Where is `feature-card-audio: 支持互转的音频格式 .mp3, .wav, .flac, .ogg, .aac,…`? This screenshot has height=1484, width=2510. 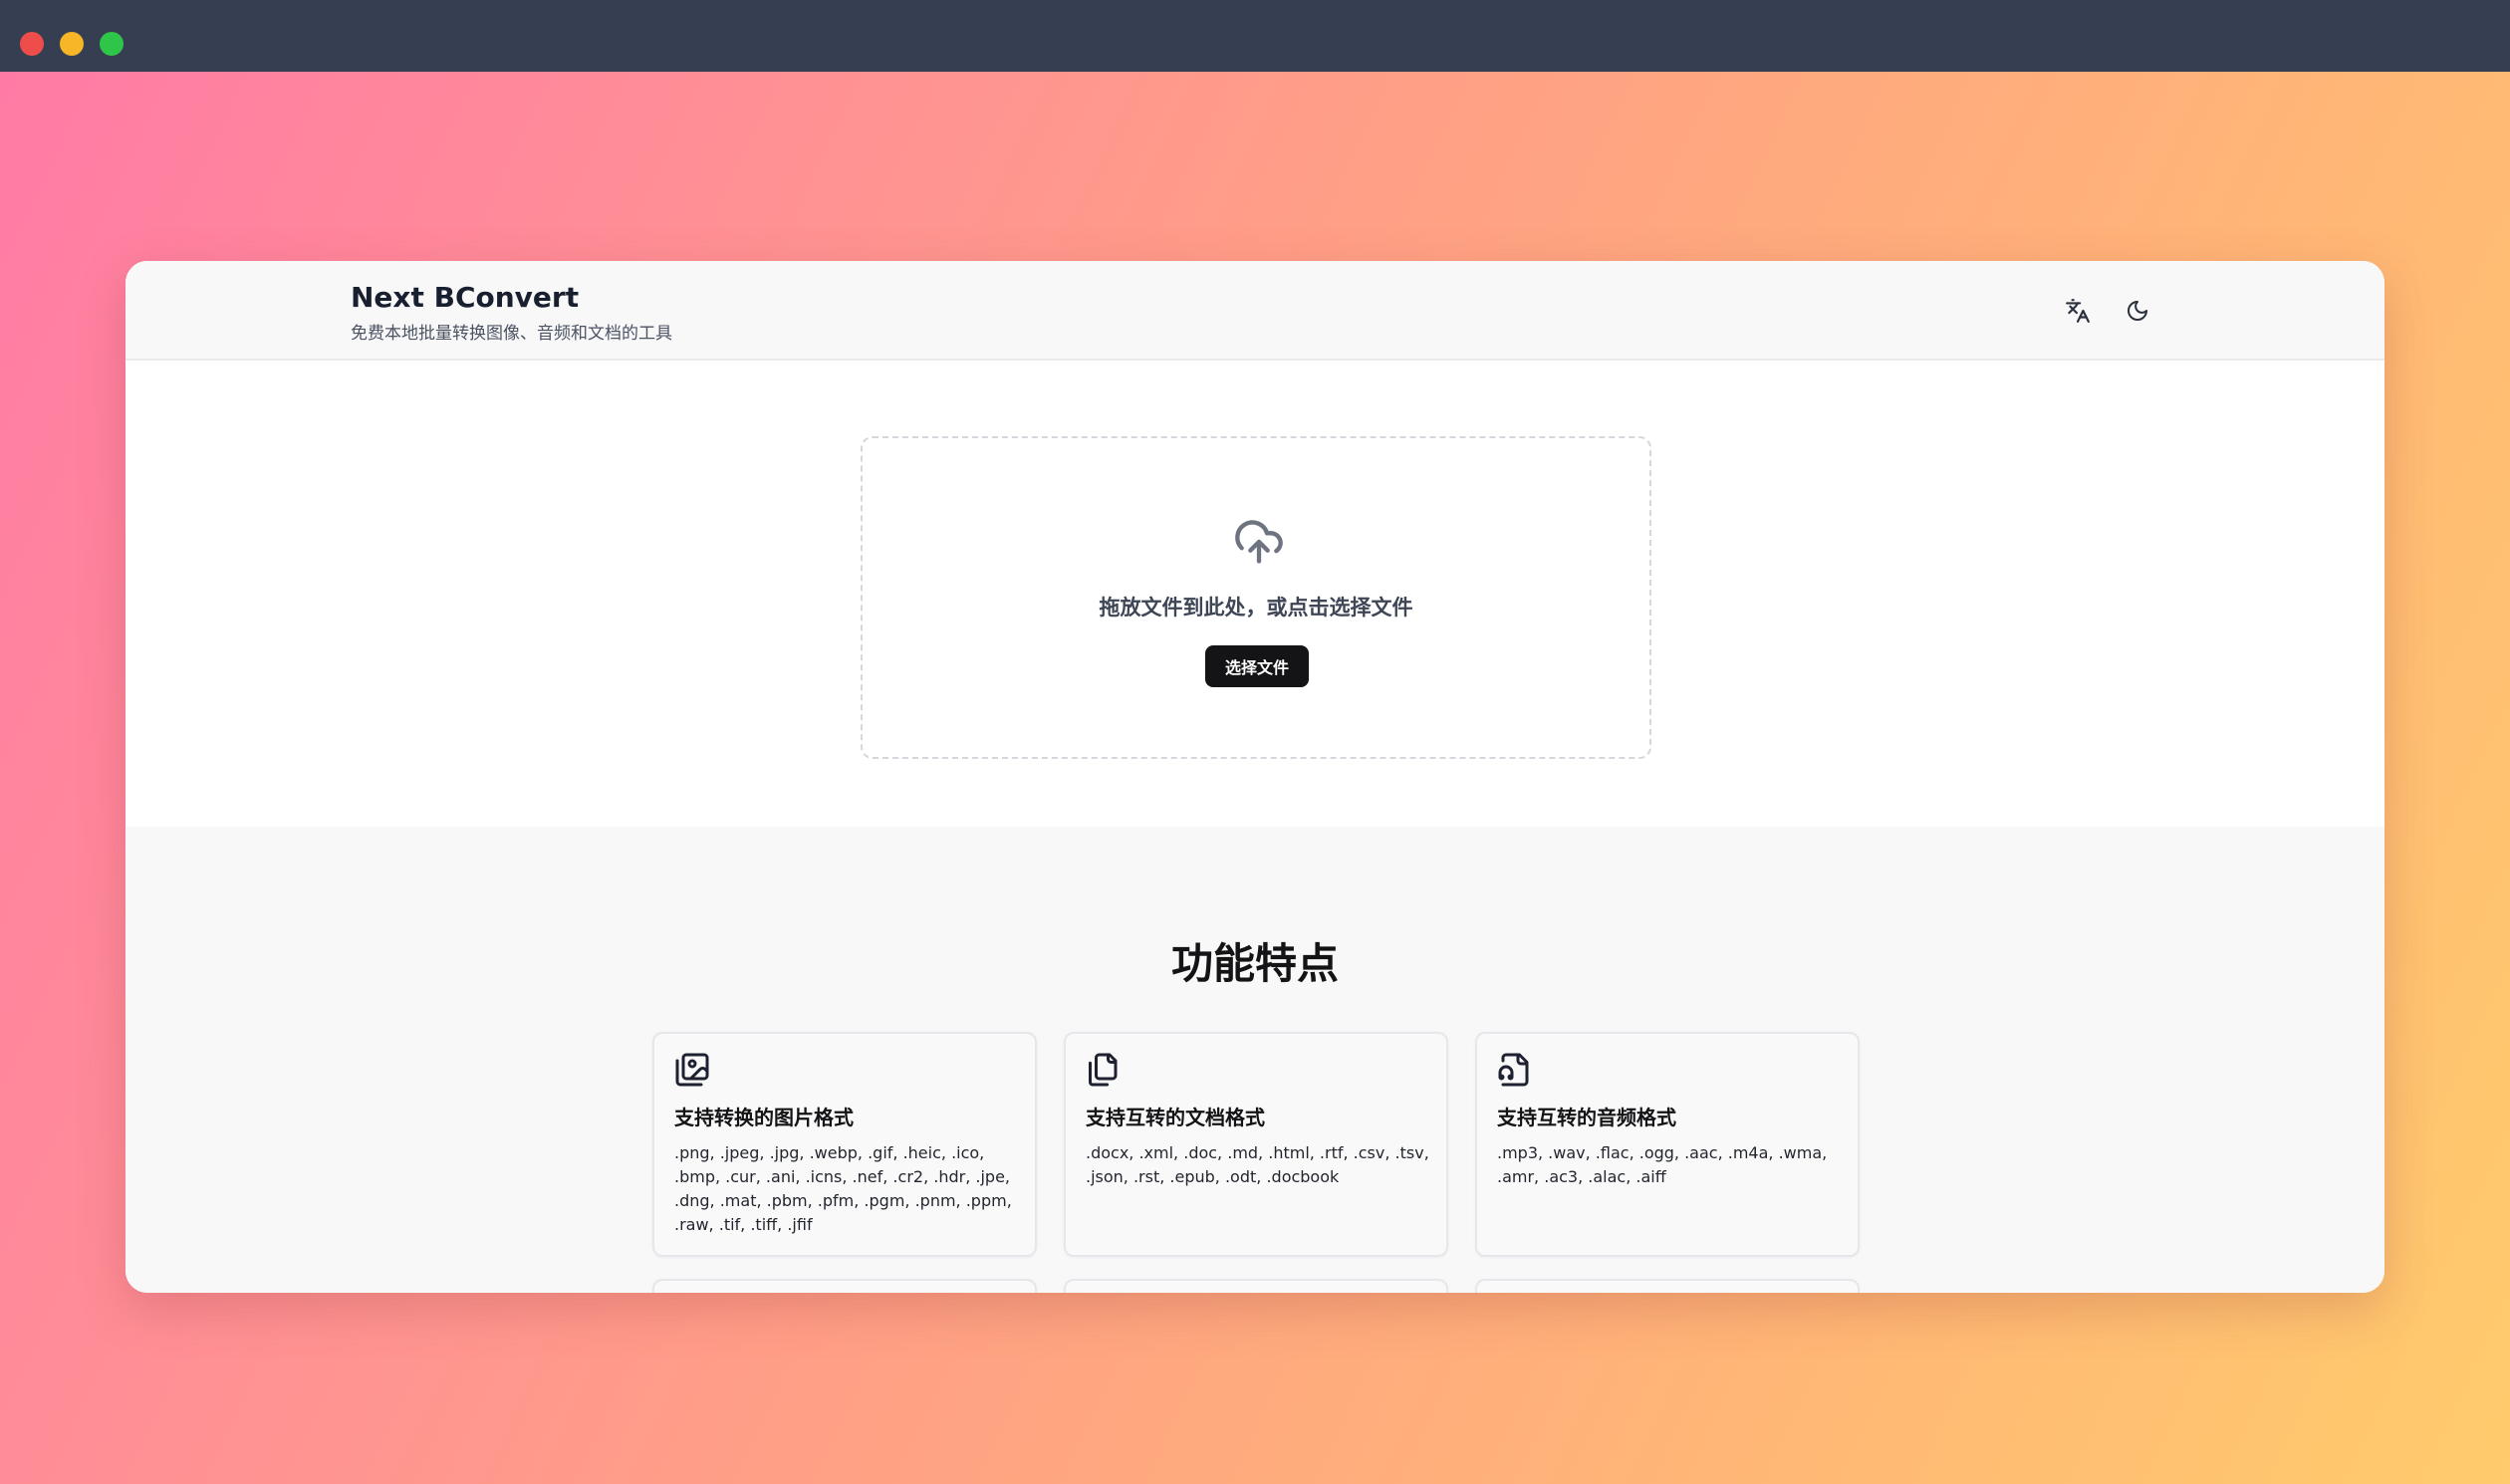 feature-card-audio: 支持互转的音频格式 .mp3, .wav, .flac, .ogg, .aac,… is located at coordinates (1667, 1144).